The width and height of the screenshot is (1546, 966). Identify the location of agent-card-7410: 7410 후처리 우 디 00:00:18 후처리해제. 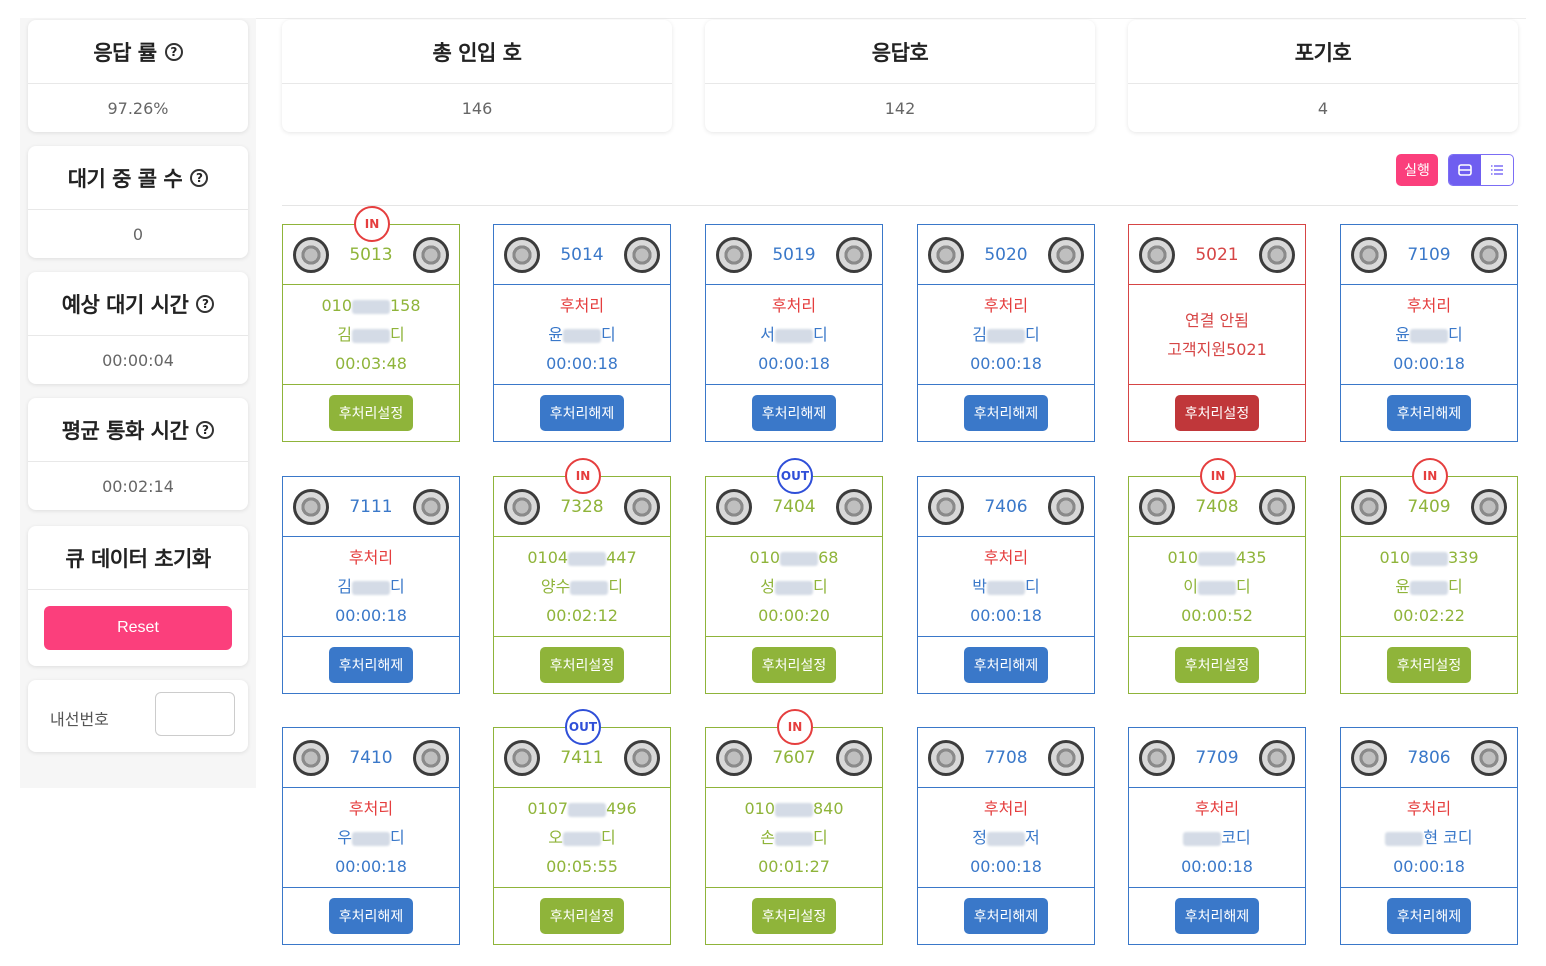
(371, 836).